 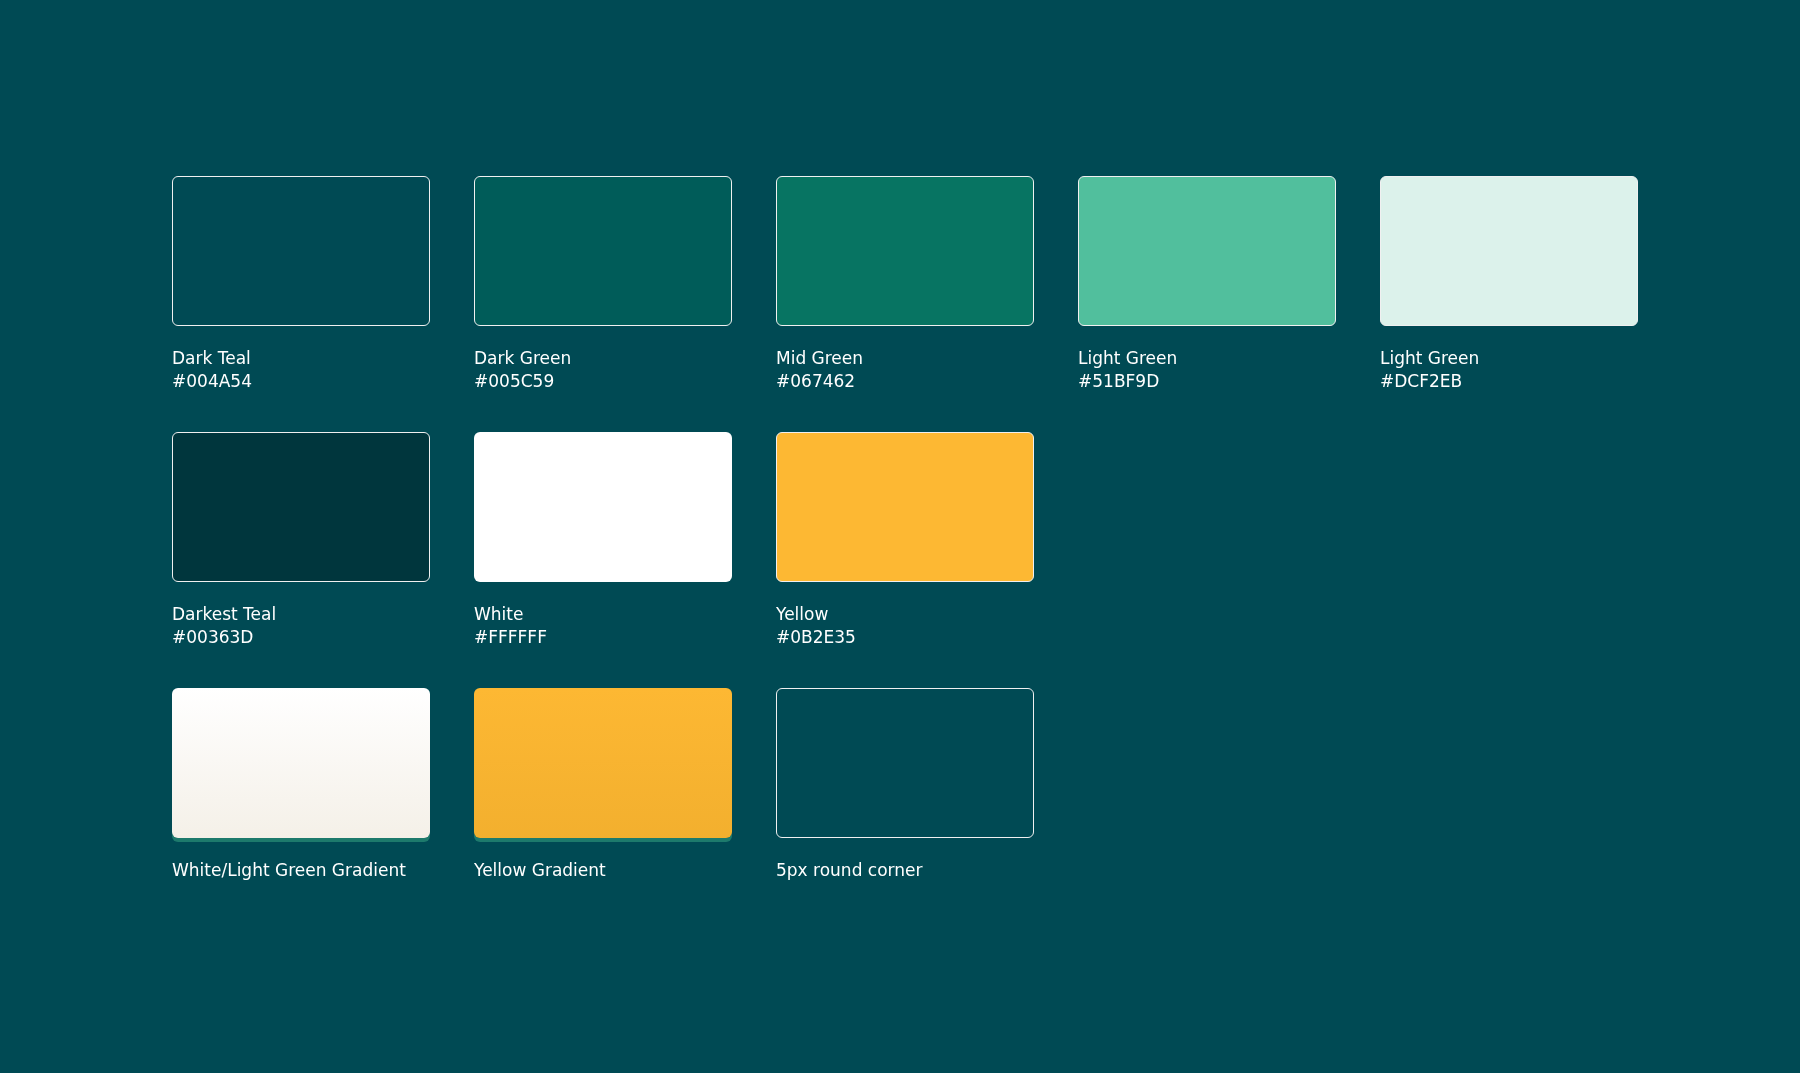 What do you see at coordinates (820, 358) in the screenshot?
I see `color-name: Mid Green` at bounding box center [820, 358].